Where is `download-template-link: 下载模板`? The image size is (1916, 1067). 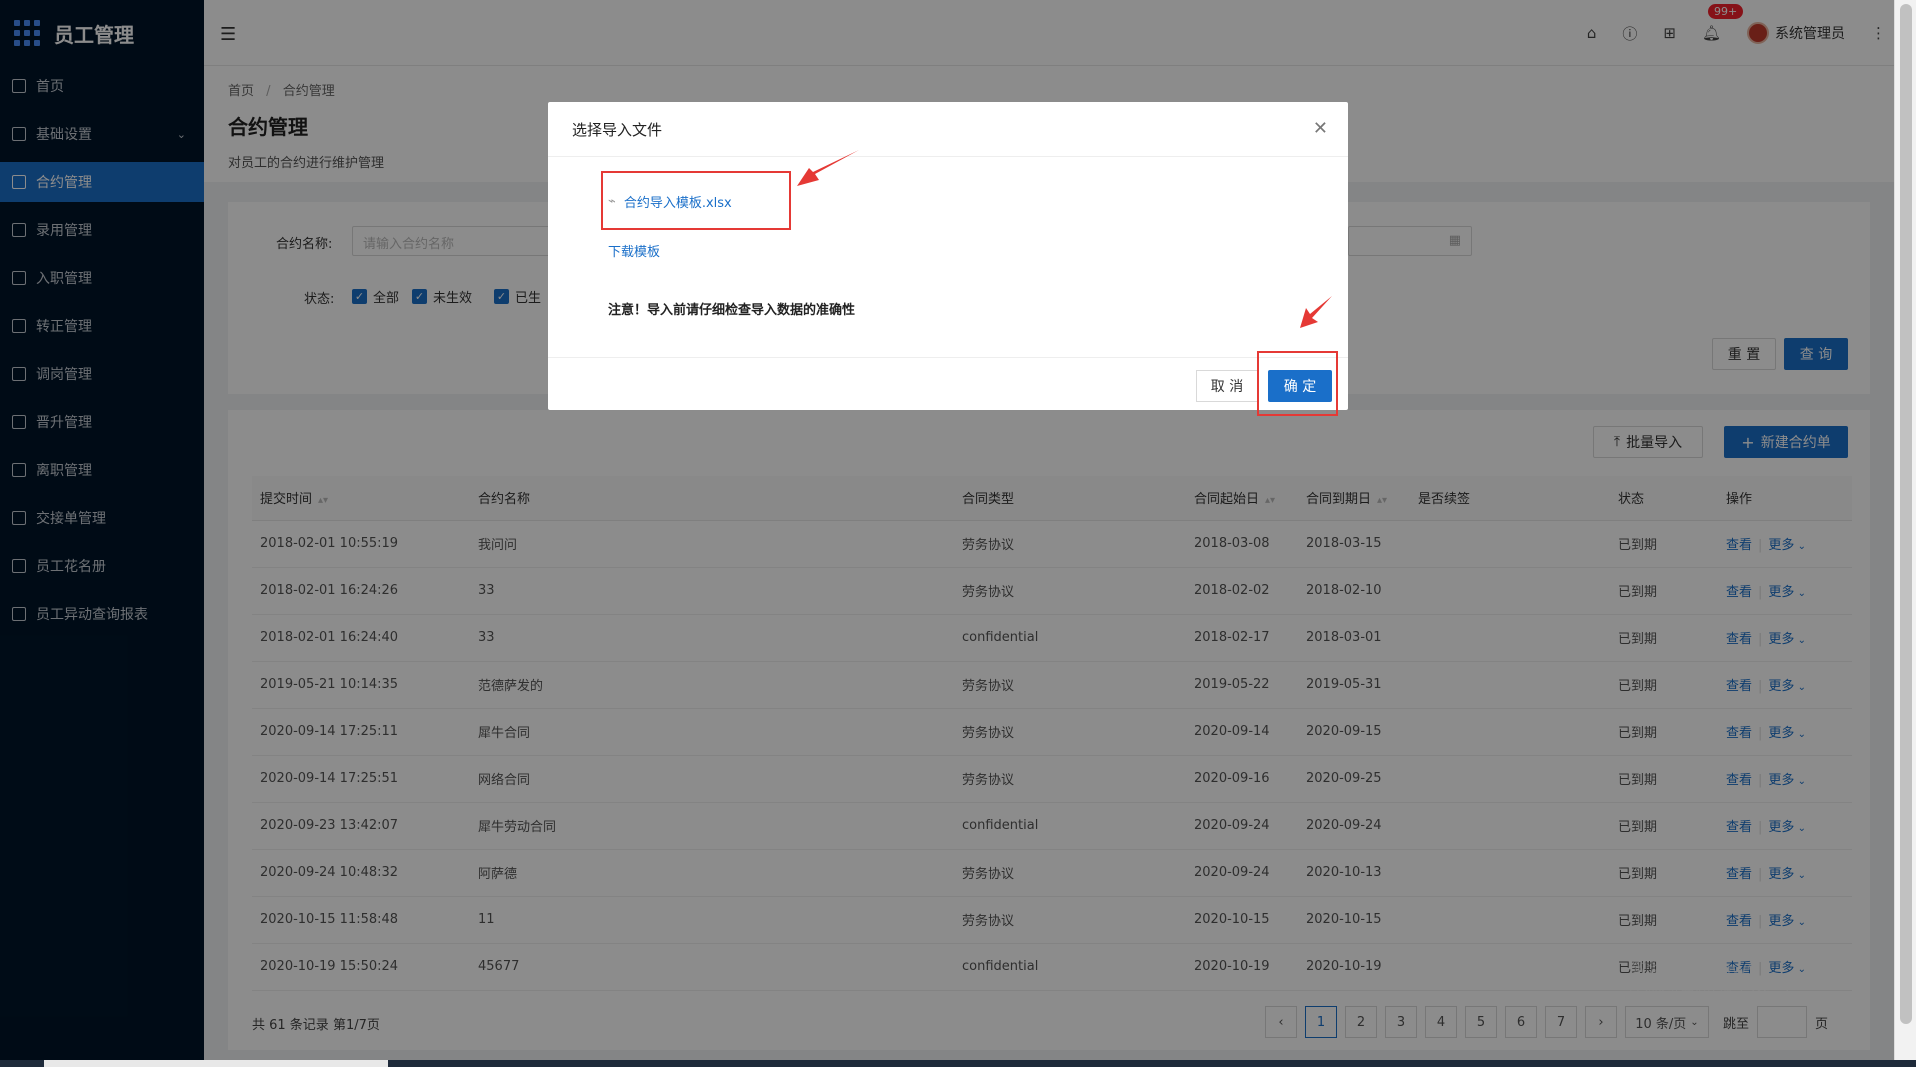
download-template-link: 下载模板 is located at coordinates (634, 250).